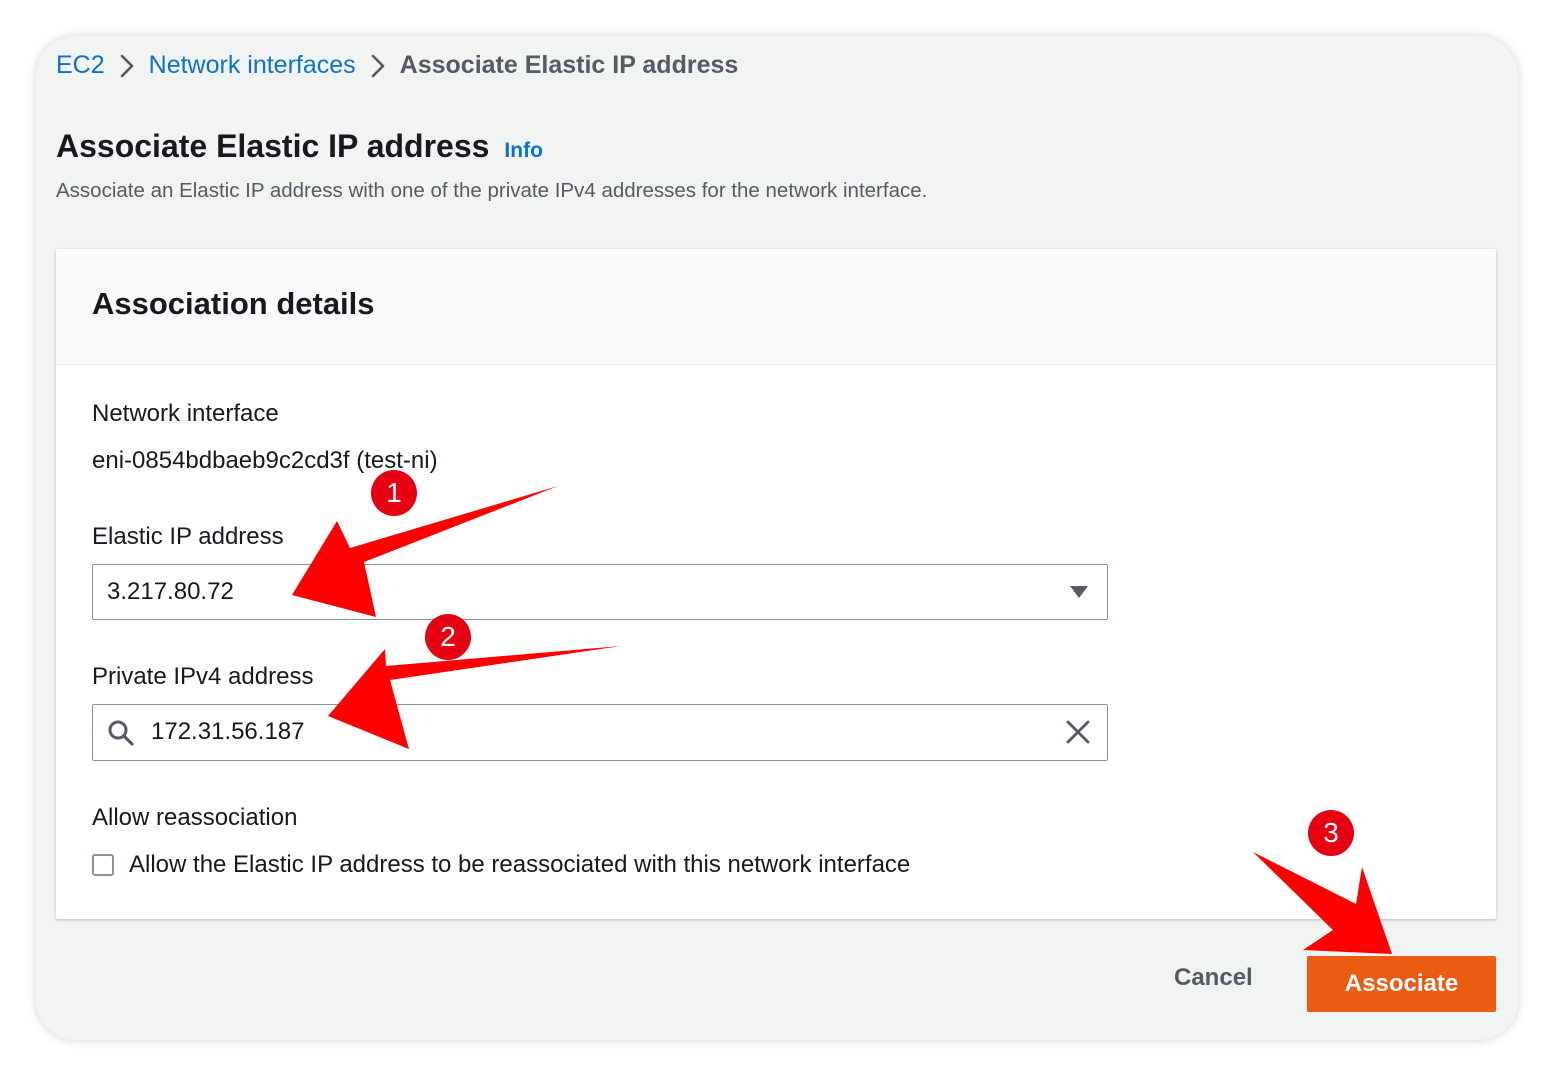 This screenshot has width=1554, height=1076. What do you see at coordinates (569, 64) in the screenshot?
I see `breadcrumb-current: Associate Elastic IP address` at bounding box center [569, 64].